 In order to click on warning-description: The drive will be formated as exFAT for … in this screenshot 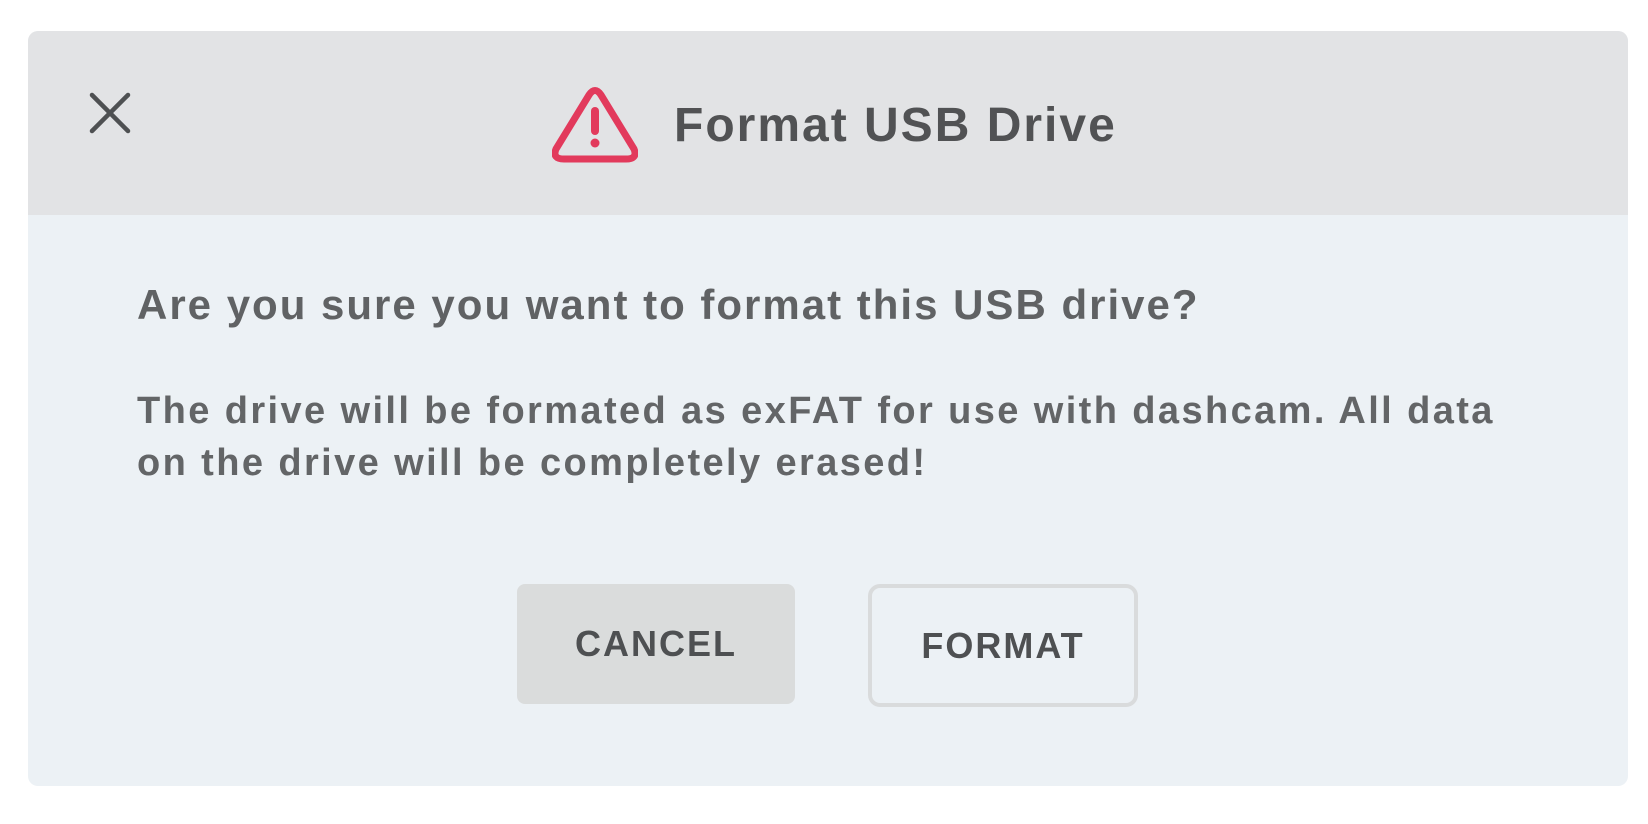, I will do `click(816, 437)`.